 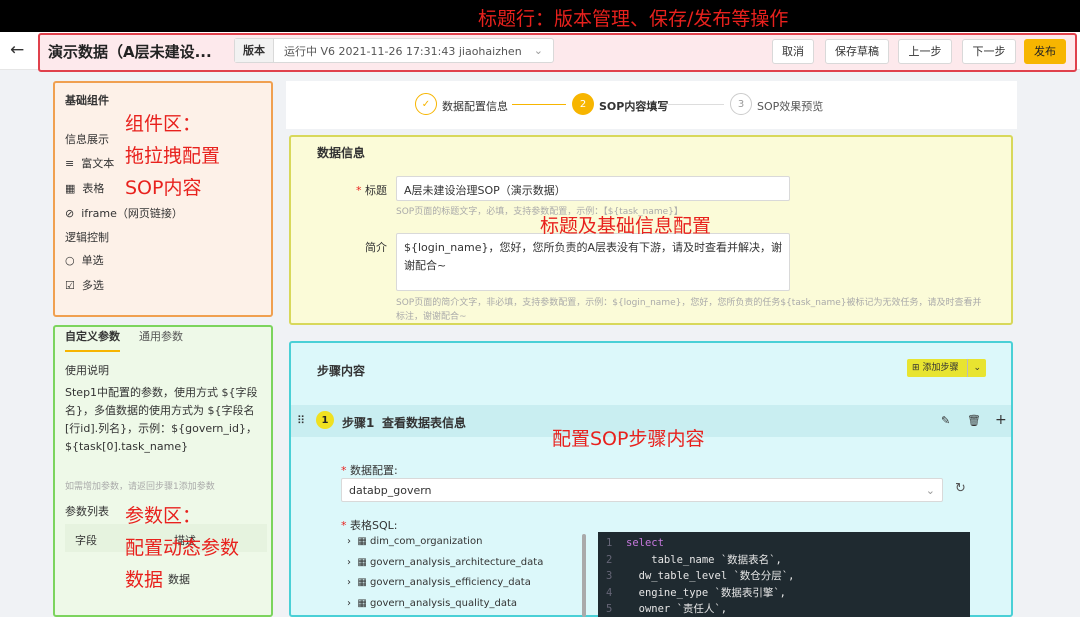 I want to click on code-text: select, so click(x=645, y=543).